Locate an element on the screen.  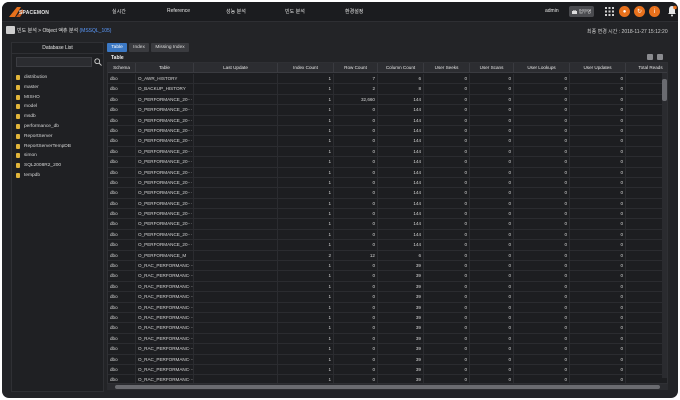
grid-menu-icon is located at coordinates (609, 11).